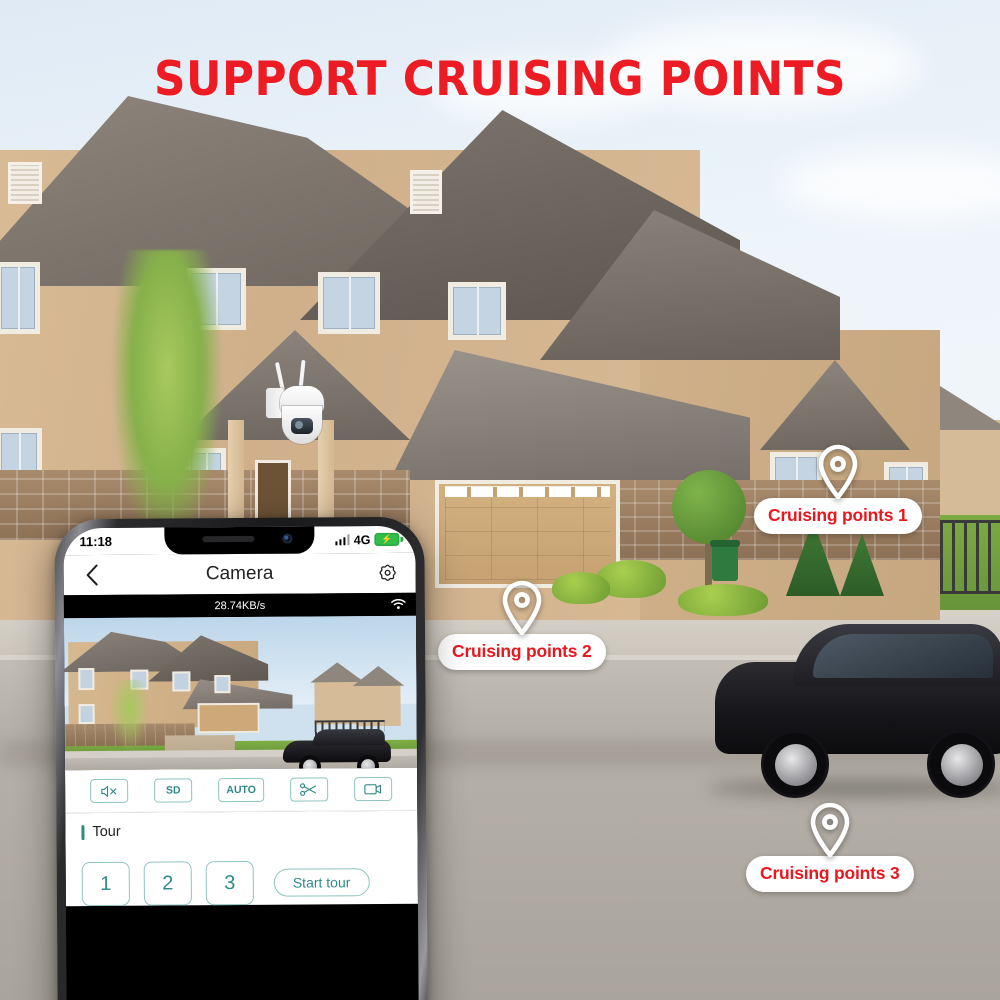  I want to click on preview-tree, so click(129, 715).